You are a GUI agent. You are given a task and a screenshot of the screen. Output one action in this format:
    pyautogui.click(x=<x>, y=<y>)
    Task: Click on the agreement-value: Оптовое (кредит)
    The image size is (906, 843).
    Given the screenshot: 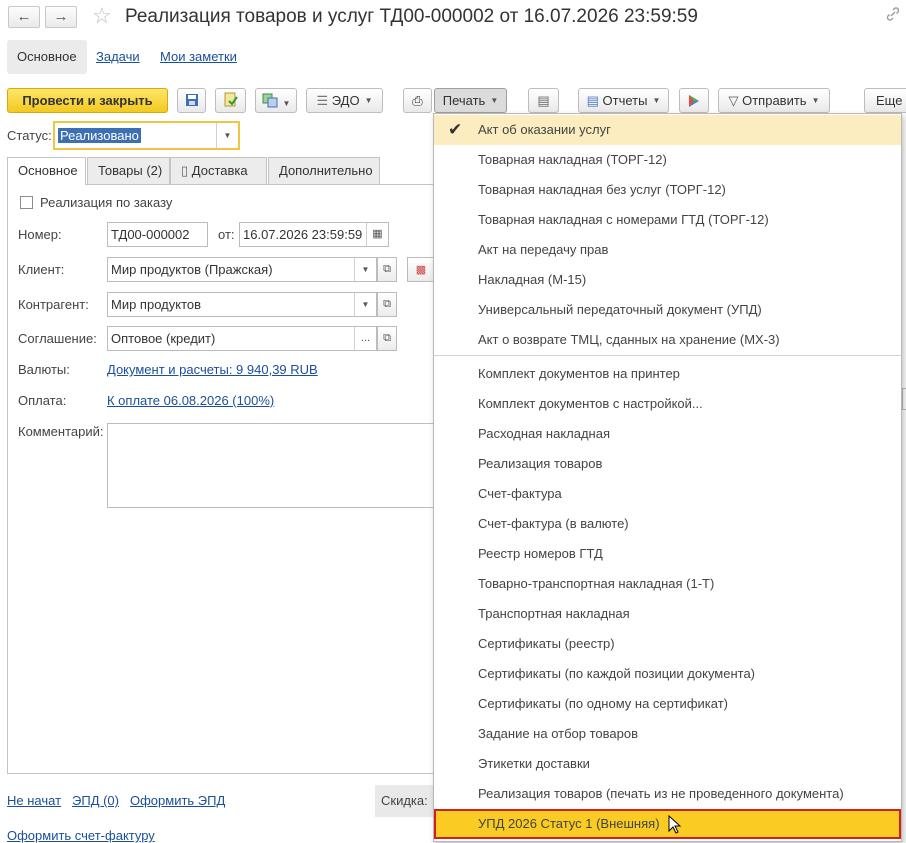 What is the action you would take?
    pyautogui.click(x=163, y=338)
    